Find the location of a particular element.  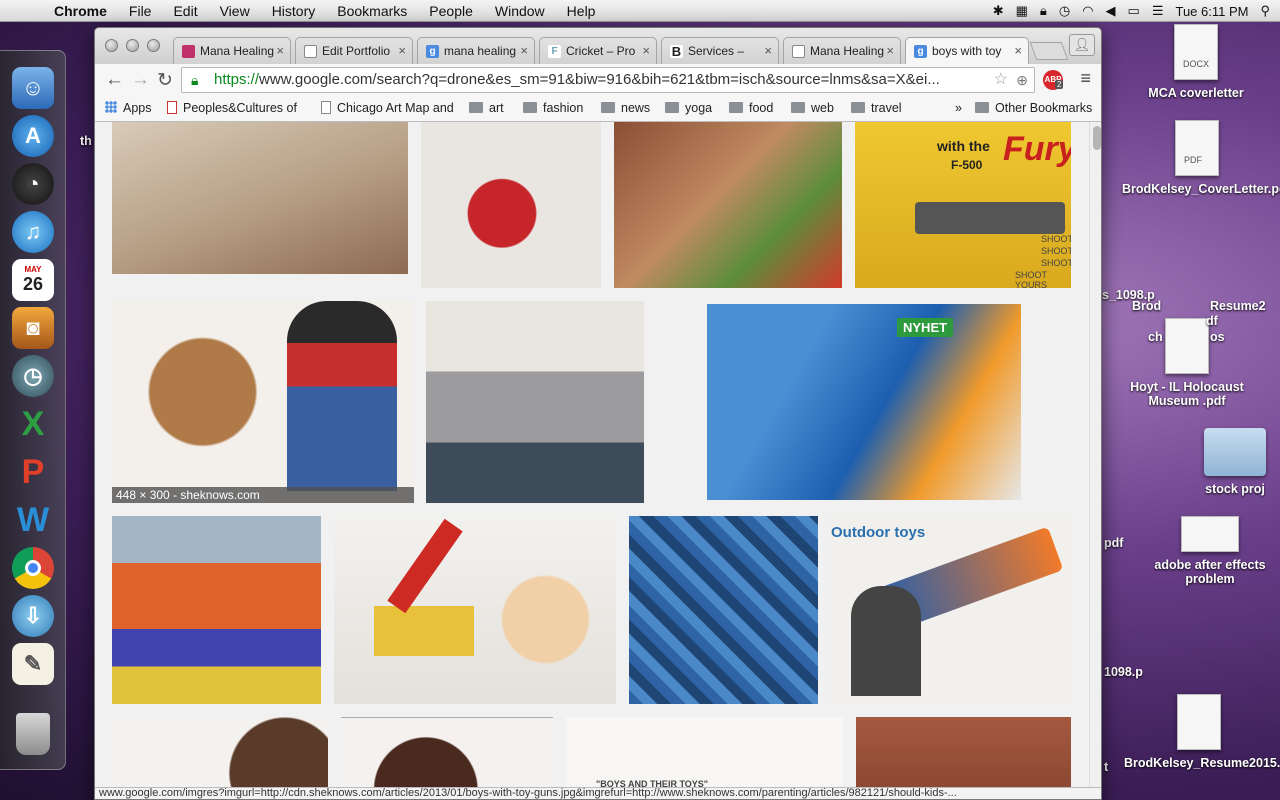

page-icon is located at coordinates (798, 51).